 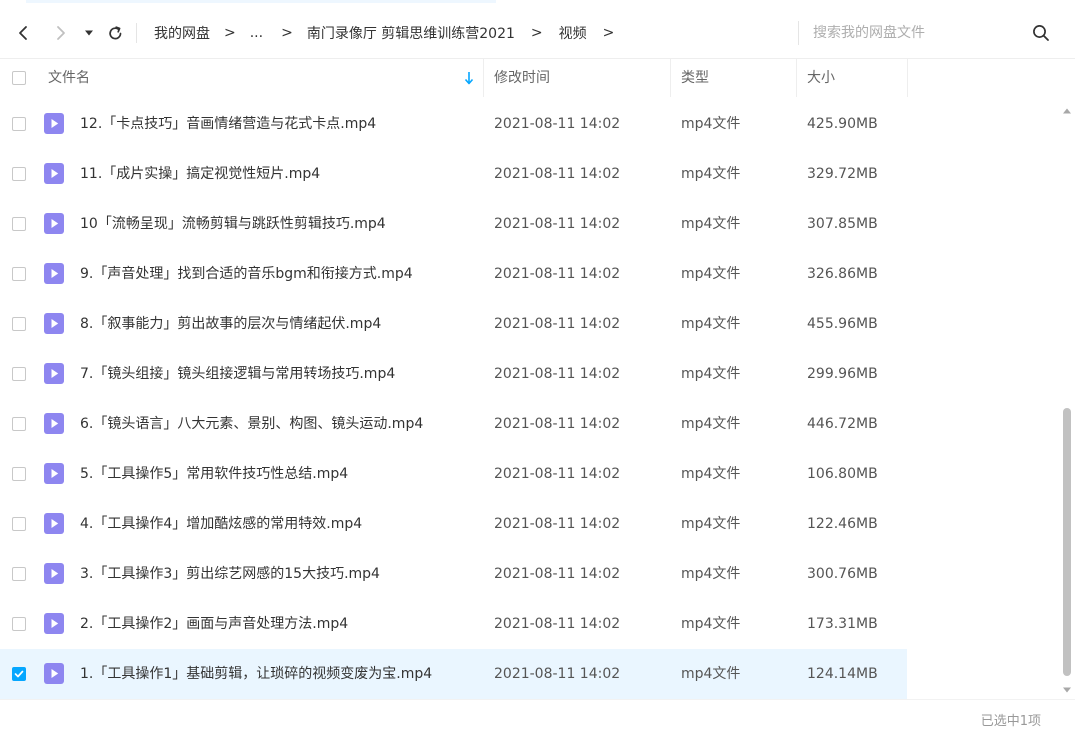 I want to click on file-name: 3.「工具操作3」剪出综艺网感的15大技巧.mp4, so click(x=230, y=574).